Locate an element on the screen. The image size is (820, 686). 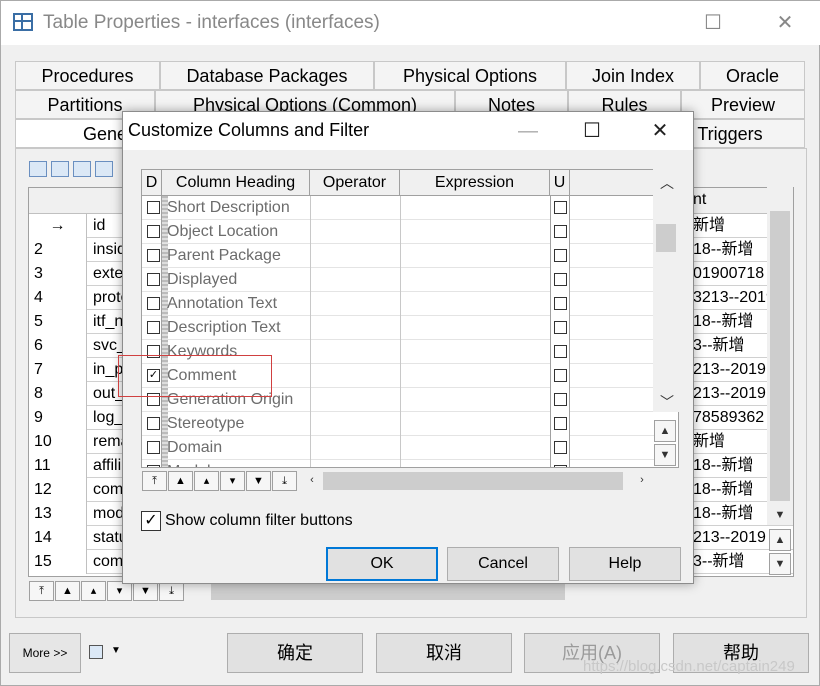
column-filter-row: Domain is located at coordinates (398, 448).